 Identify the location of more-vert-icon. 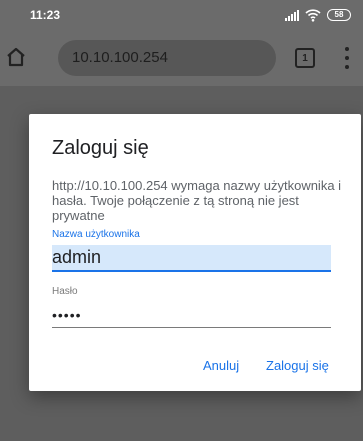
(347, 58).